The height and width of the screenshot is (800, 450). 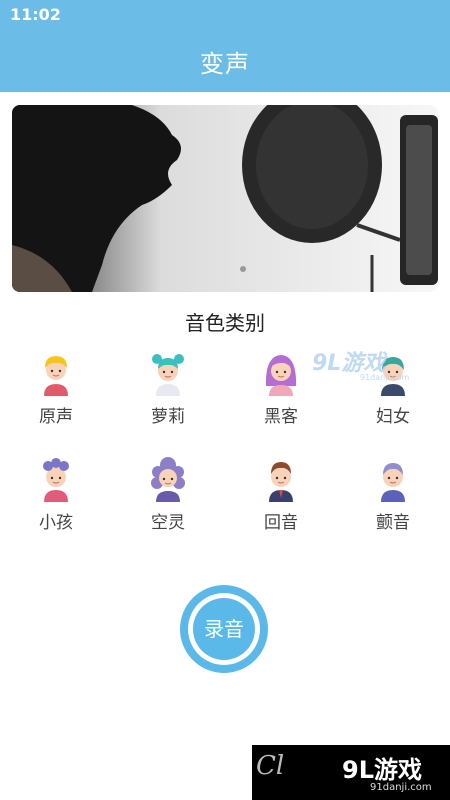 What do you see at coordinates (243, 269) in the screenshot?
I see `carousel-indicator` at bounding box center [243, 269].